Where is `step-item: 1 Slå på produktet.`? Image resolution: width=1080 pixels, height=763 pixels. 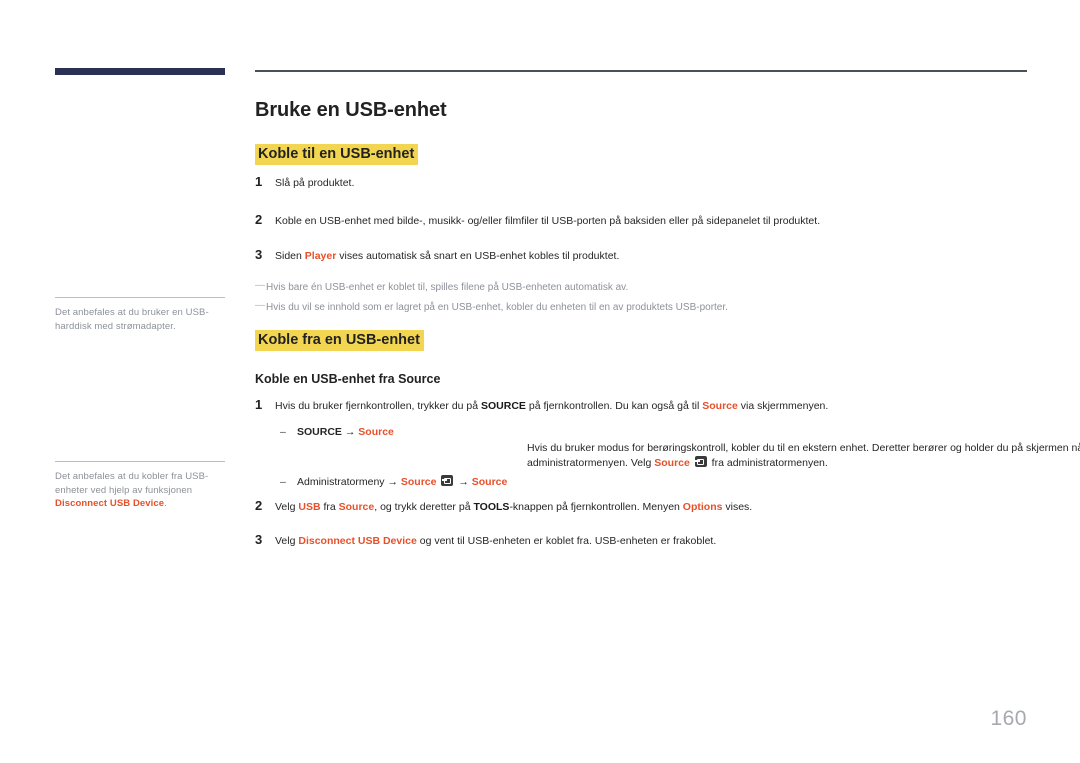 step-item: 1 Slå på produktet. is located at coordinates (641, 182).